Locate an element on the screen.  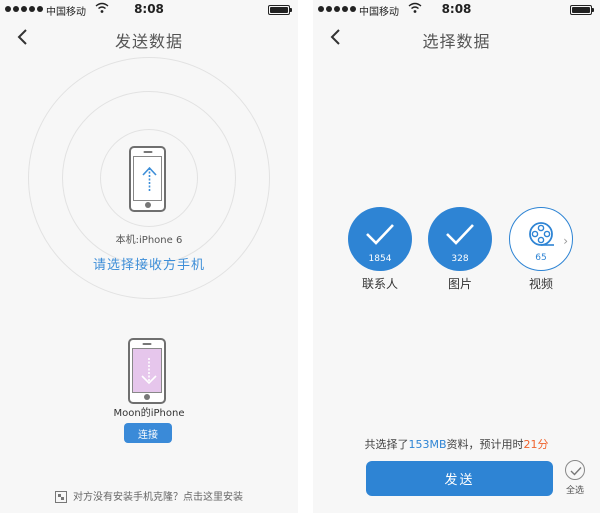
install-hint-link: 对方没有安装手机克隆？点击这里安装 is located at coordinates (149, 495).